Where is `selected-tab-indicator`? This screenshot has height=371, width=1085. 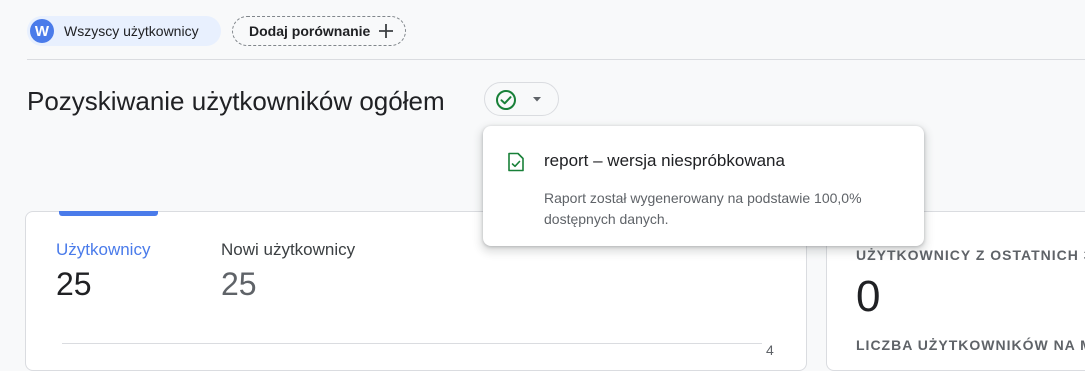
selected-tab-indicator is located at coordinates (108, 213).